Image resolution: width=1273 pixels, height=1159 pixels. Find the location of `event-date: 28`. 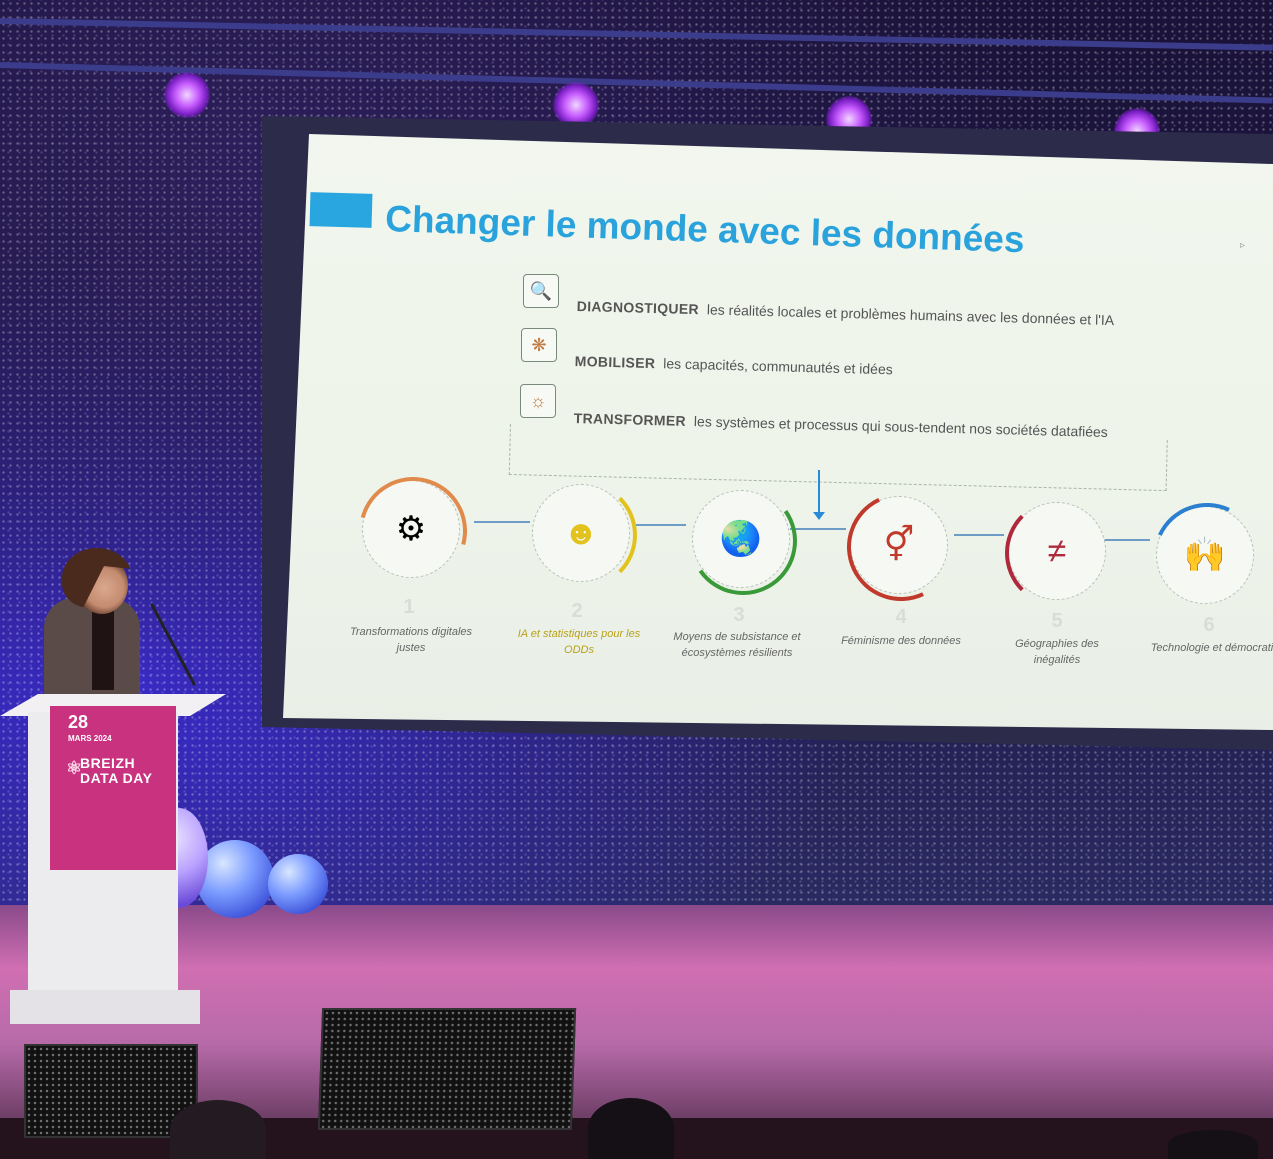

event-date: 28 is located at coordinates (78, 722).